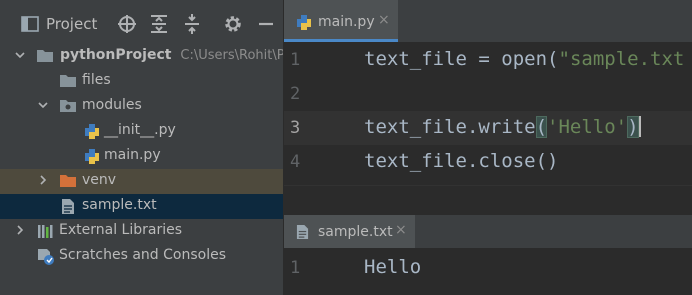 This screenshot has height=295, width=692. What do you see at coordinates (46, 257) in the screenshot?
I see `scratches-icon` at bounding box center [46, 257].